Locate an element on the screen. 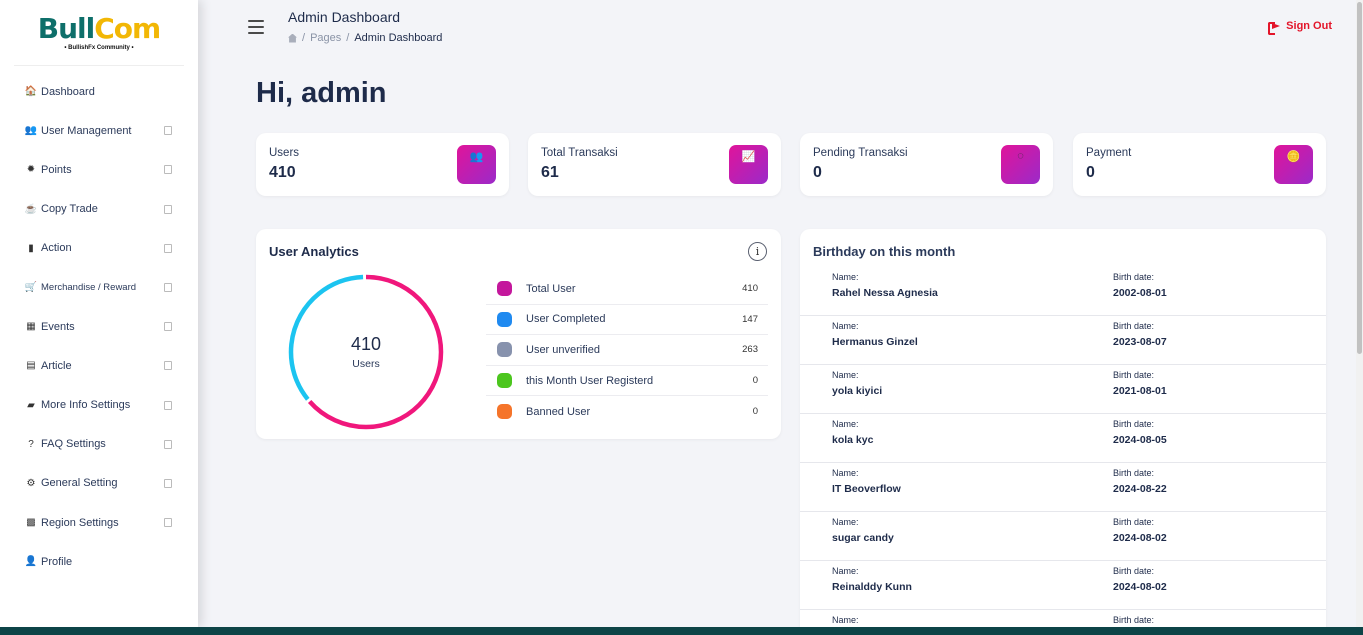  sidebar-item-label: Copy Trade is located at coordinates (69, 209).